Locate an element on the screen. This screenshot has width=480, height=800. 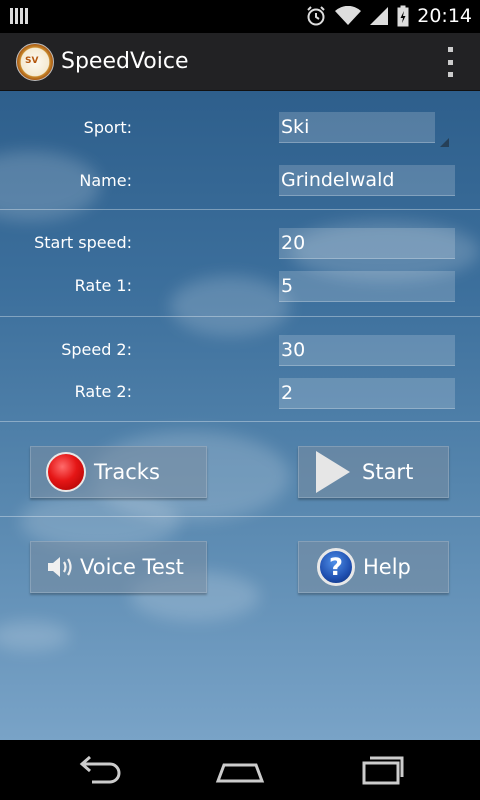
alarm-icon is located at coordinates (316, 16).